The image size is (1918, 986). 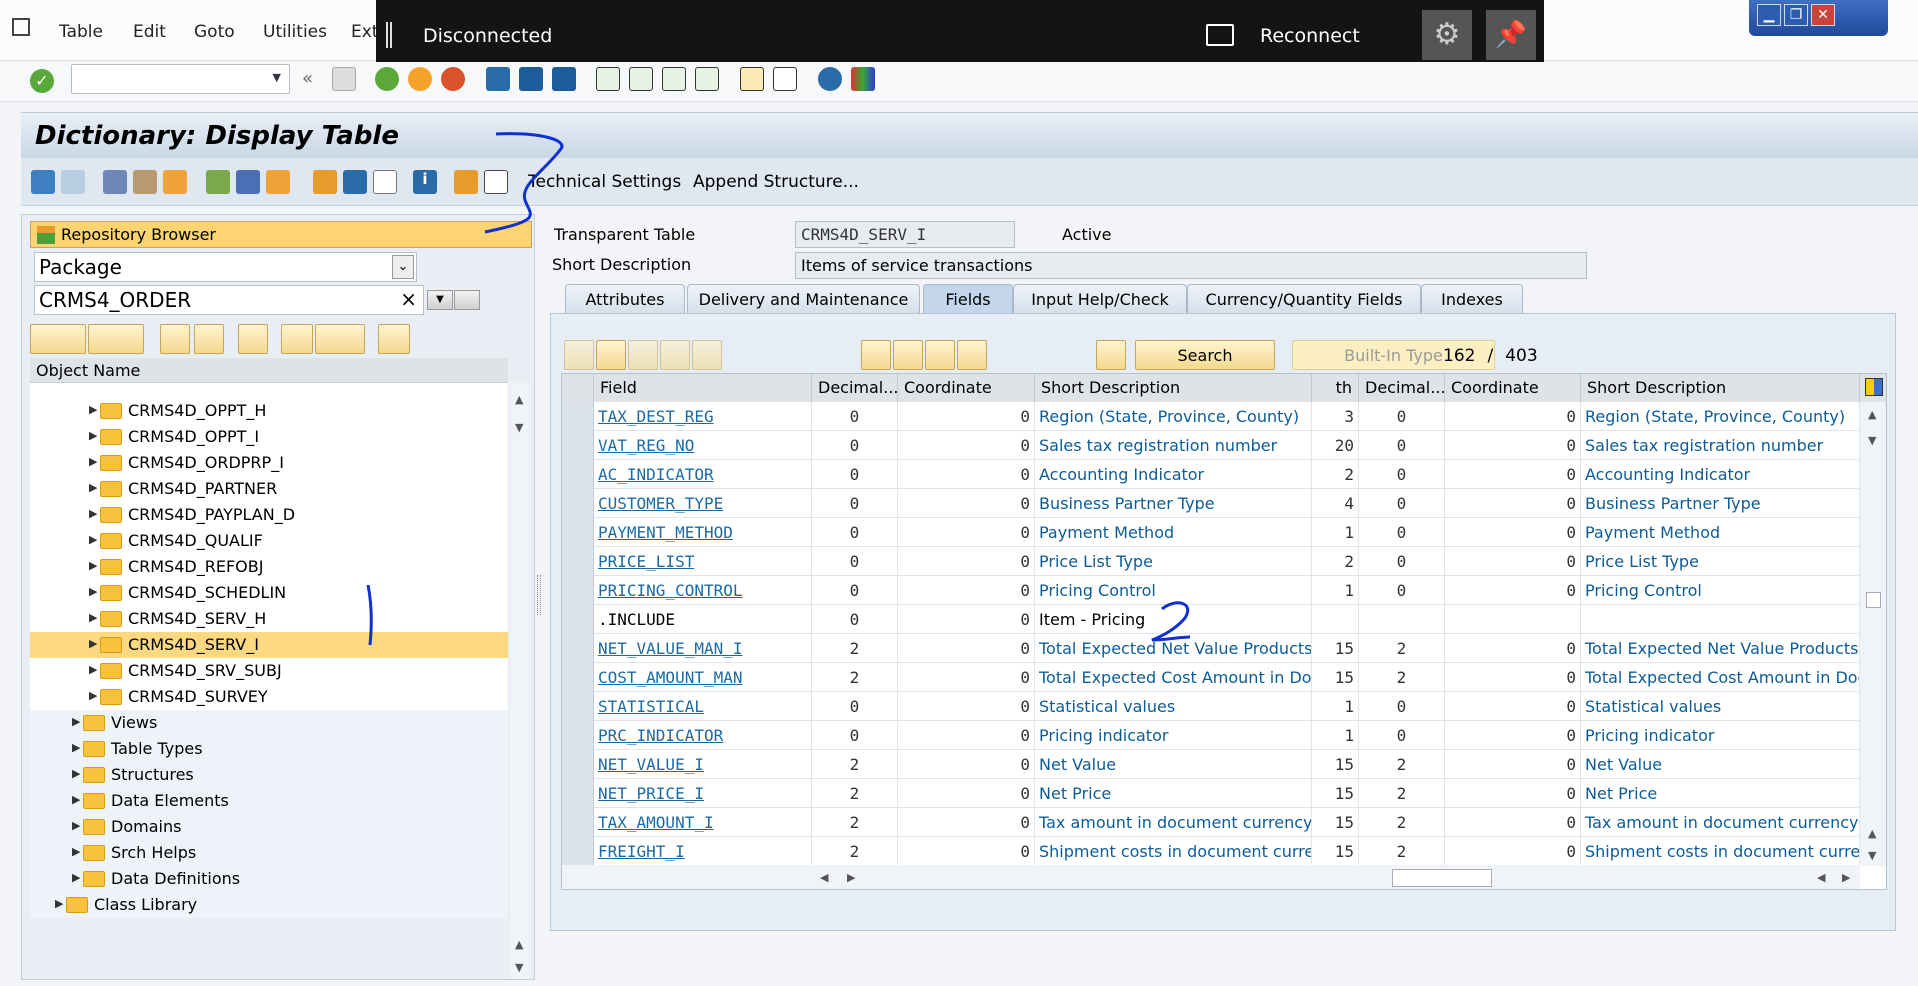 I want to click on cell-field: PRICING_CONTROL, so click(x=703, y=590).